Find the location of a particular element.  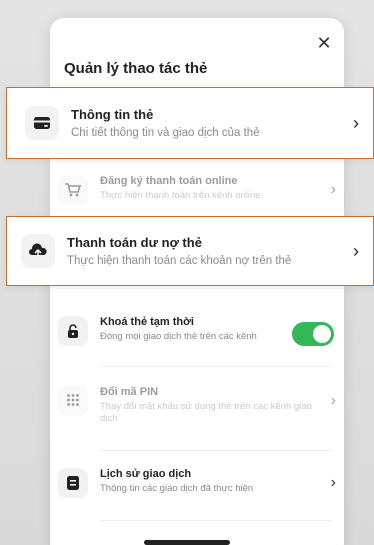

upload-icon is located at coordinates (38, 251).